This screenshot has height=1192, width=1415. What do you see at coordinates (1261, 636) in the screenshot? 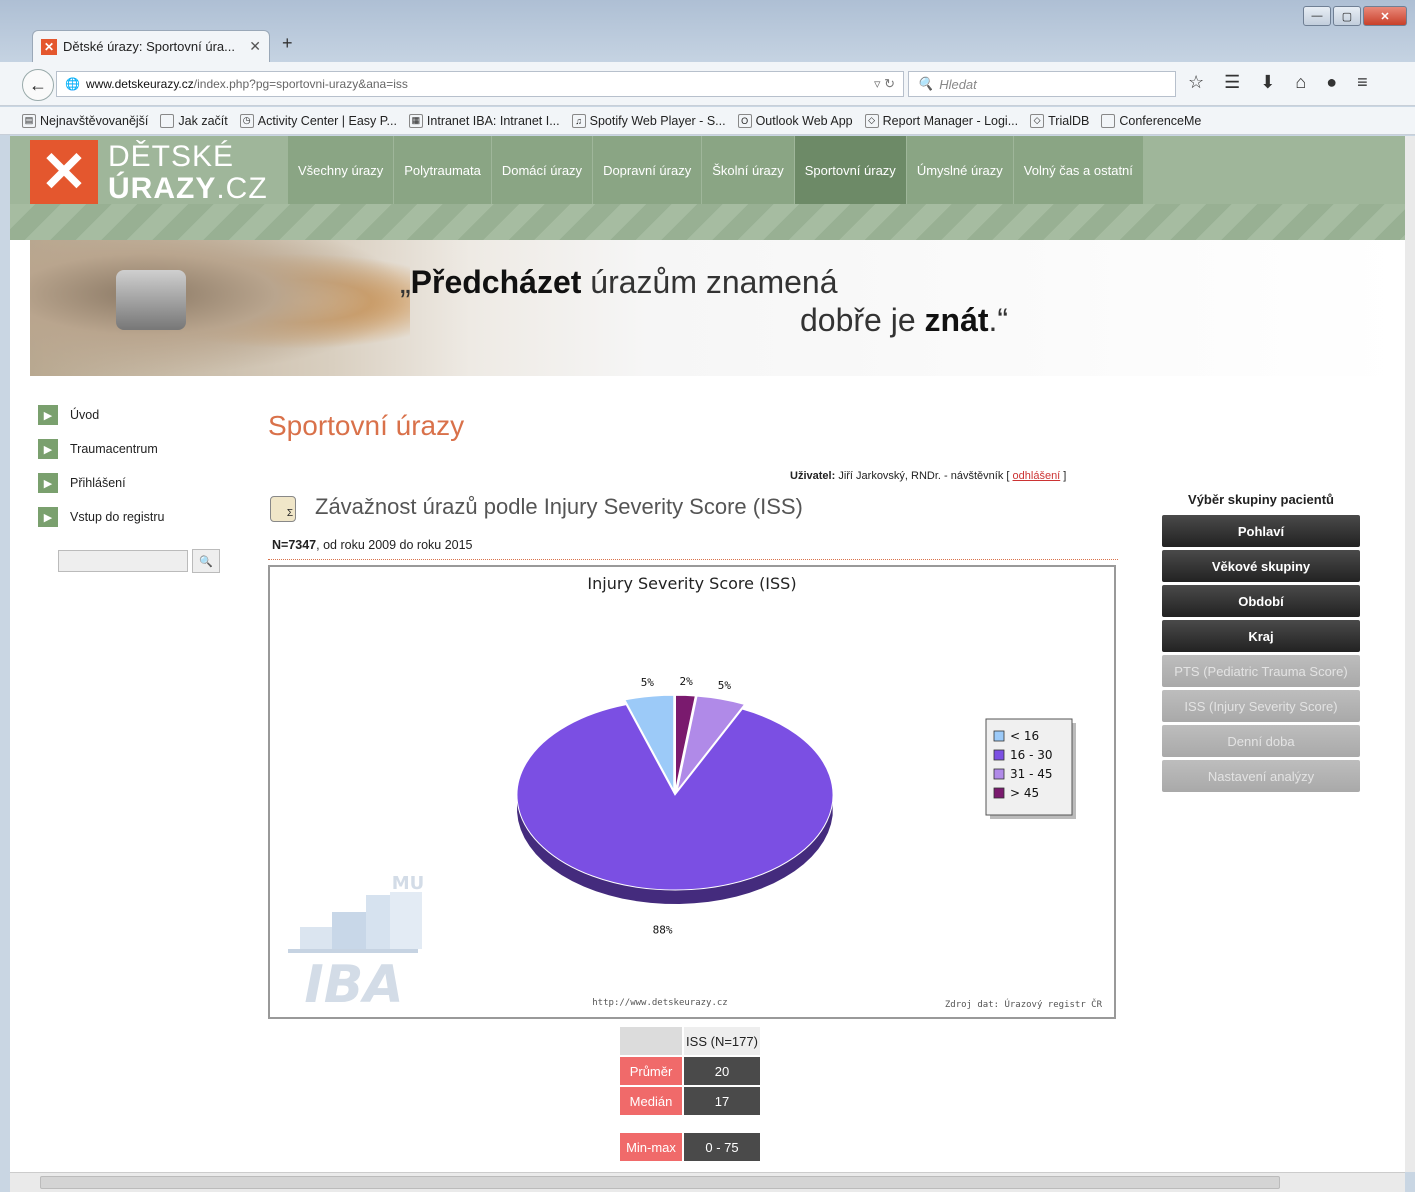
I see `group-button-kraj: Kraj` at bounding box center [1261, 636].